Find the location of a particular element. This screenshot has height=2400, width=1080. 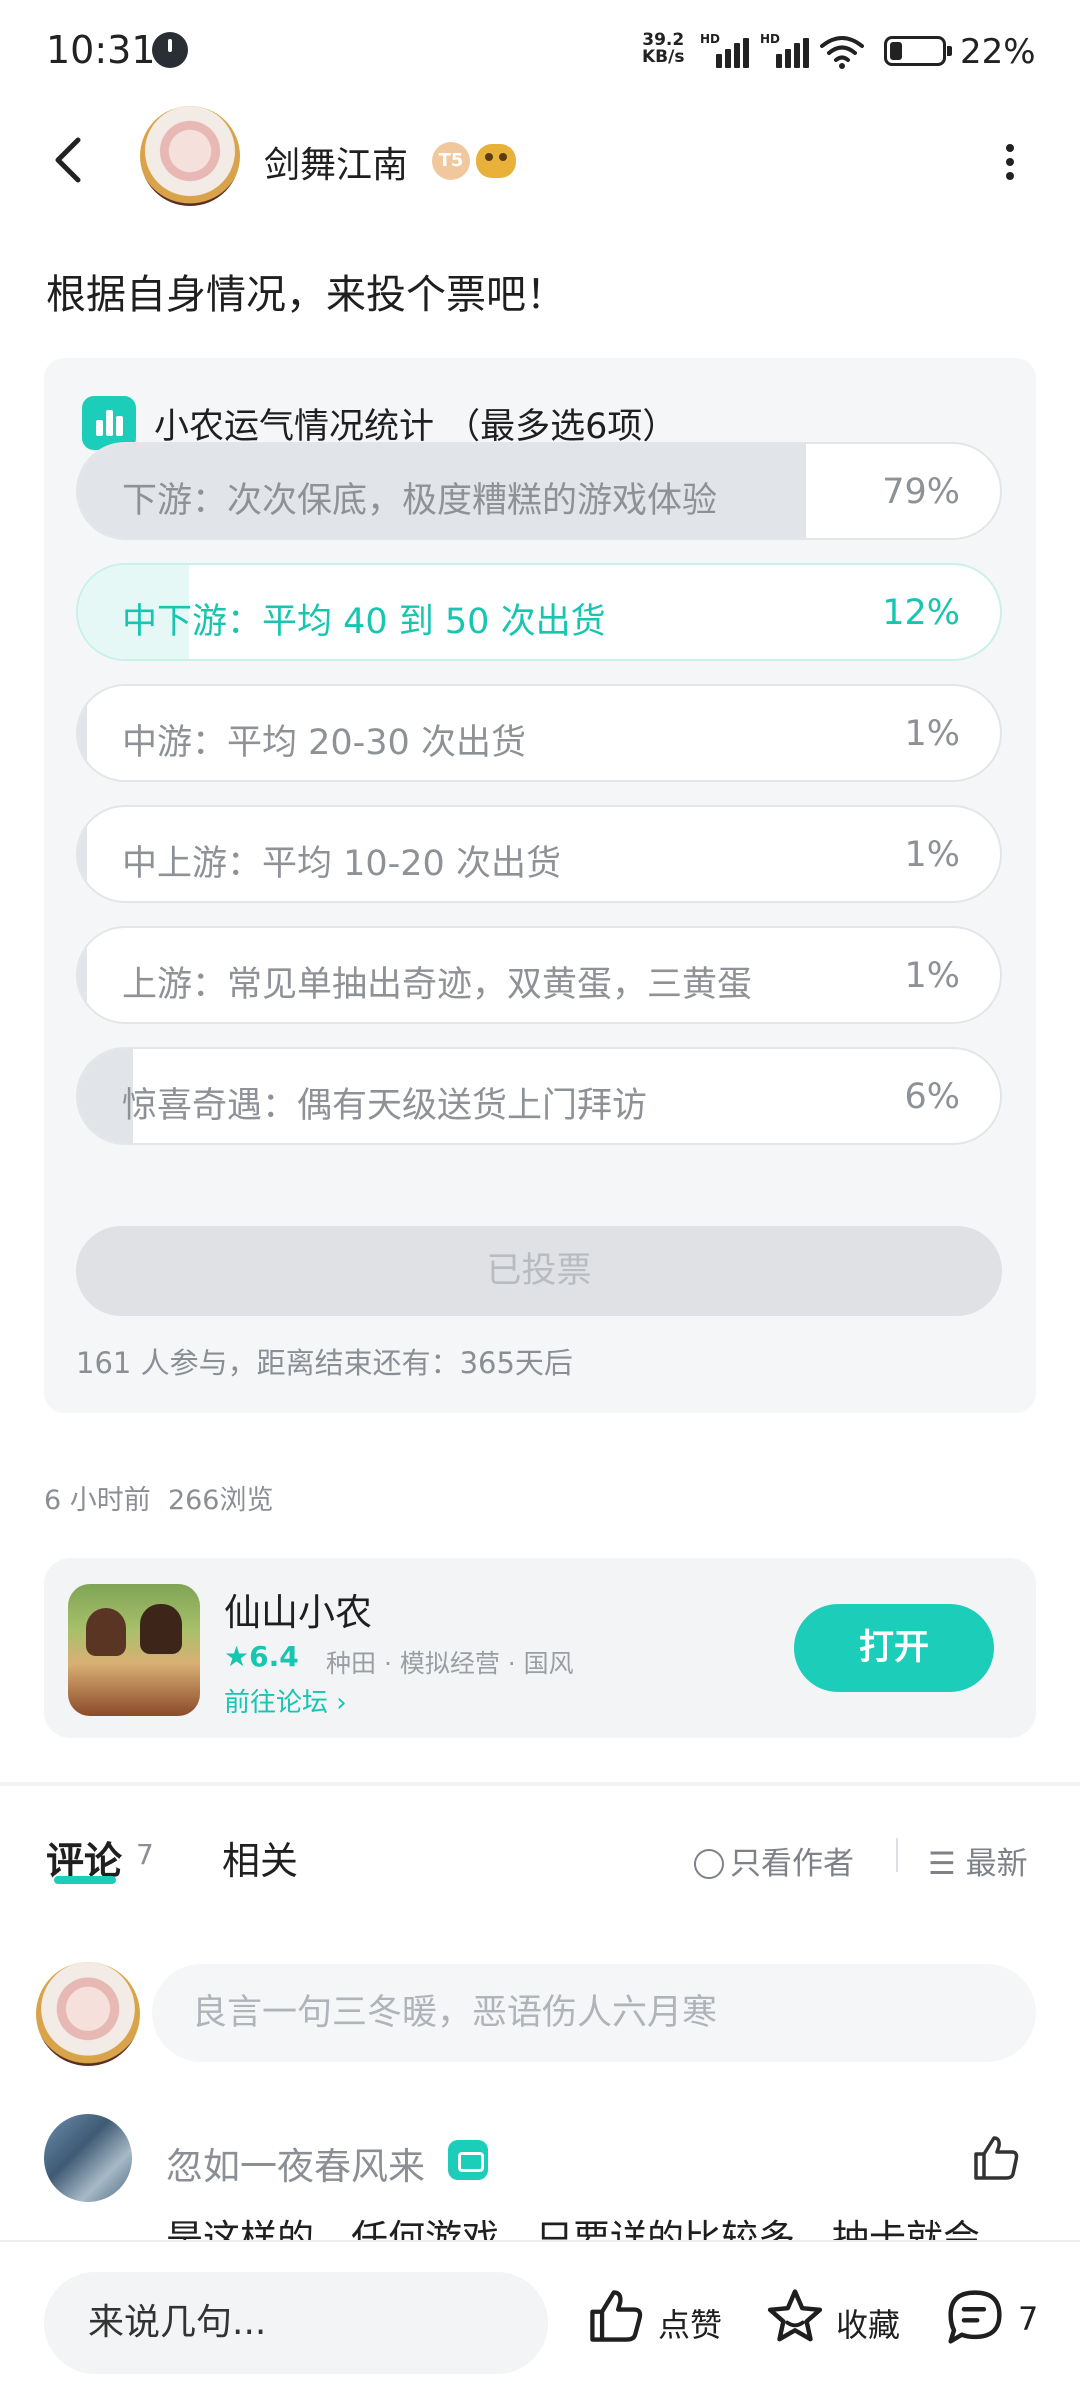

comments-button: 7 is located at coordinates (994, 2320).